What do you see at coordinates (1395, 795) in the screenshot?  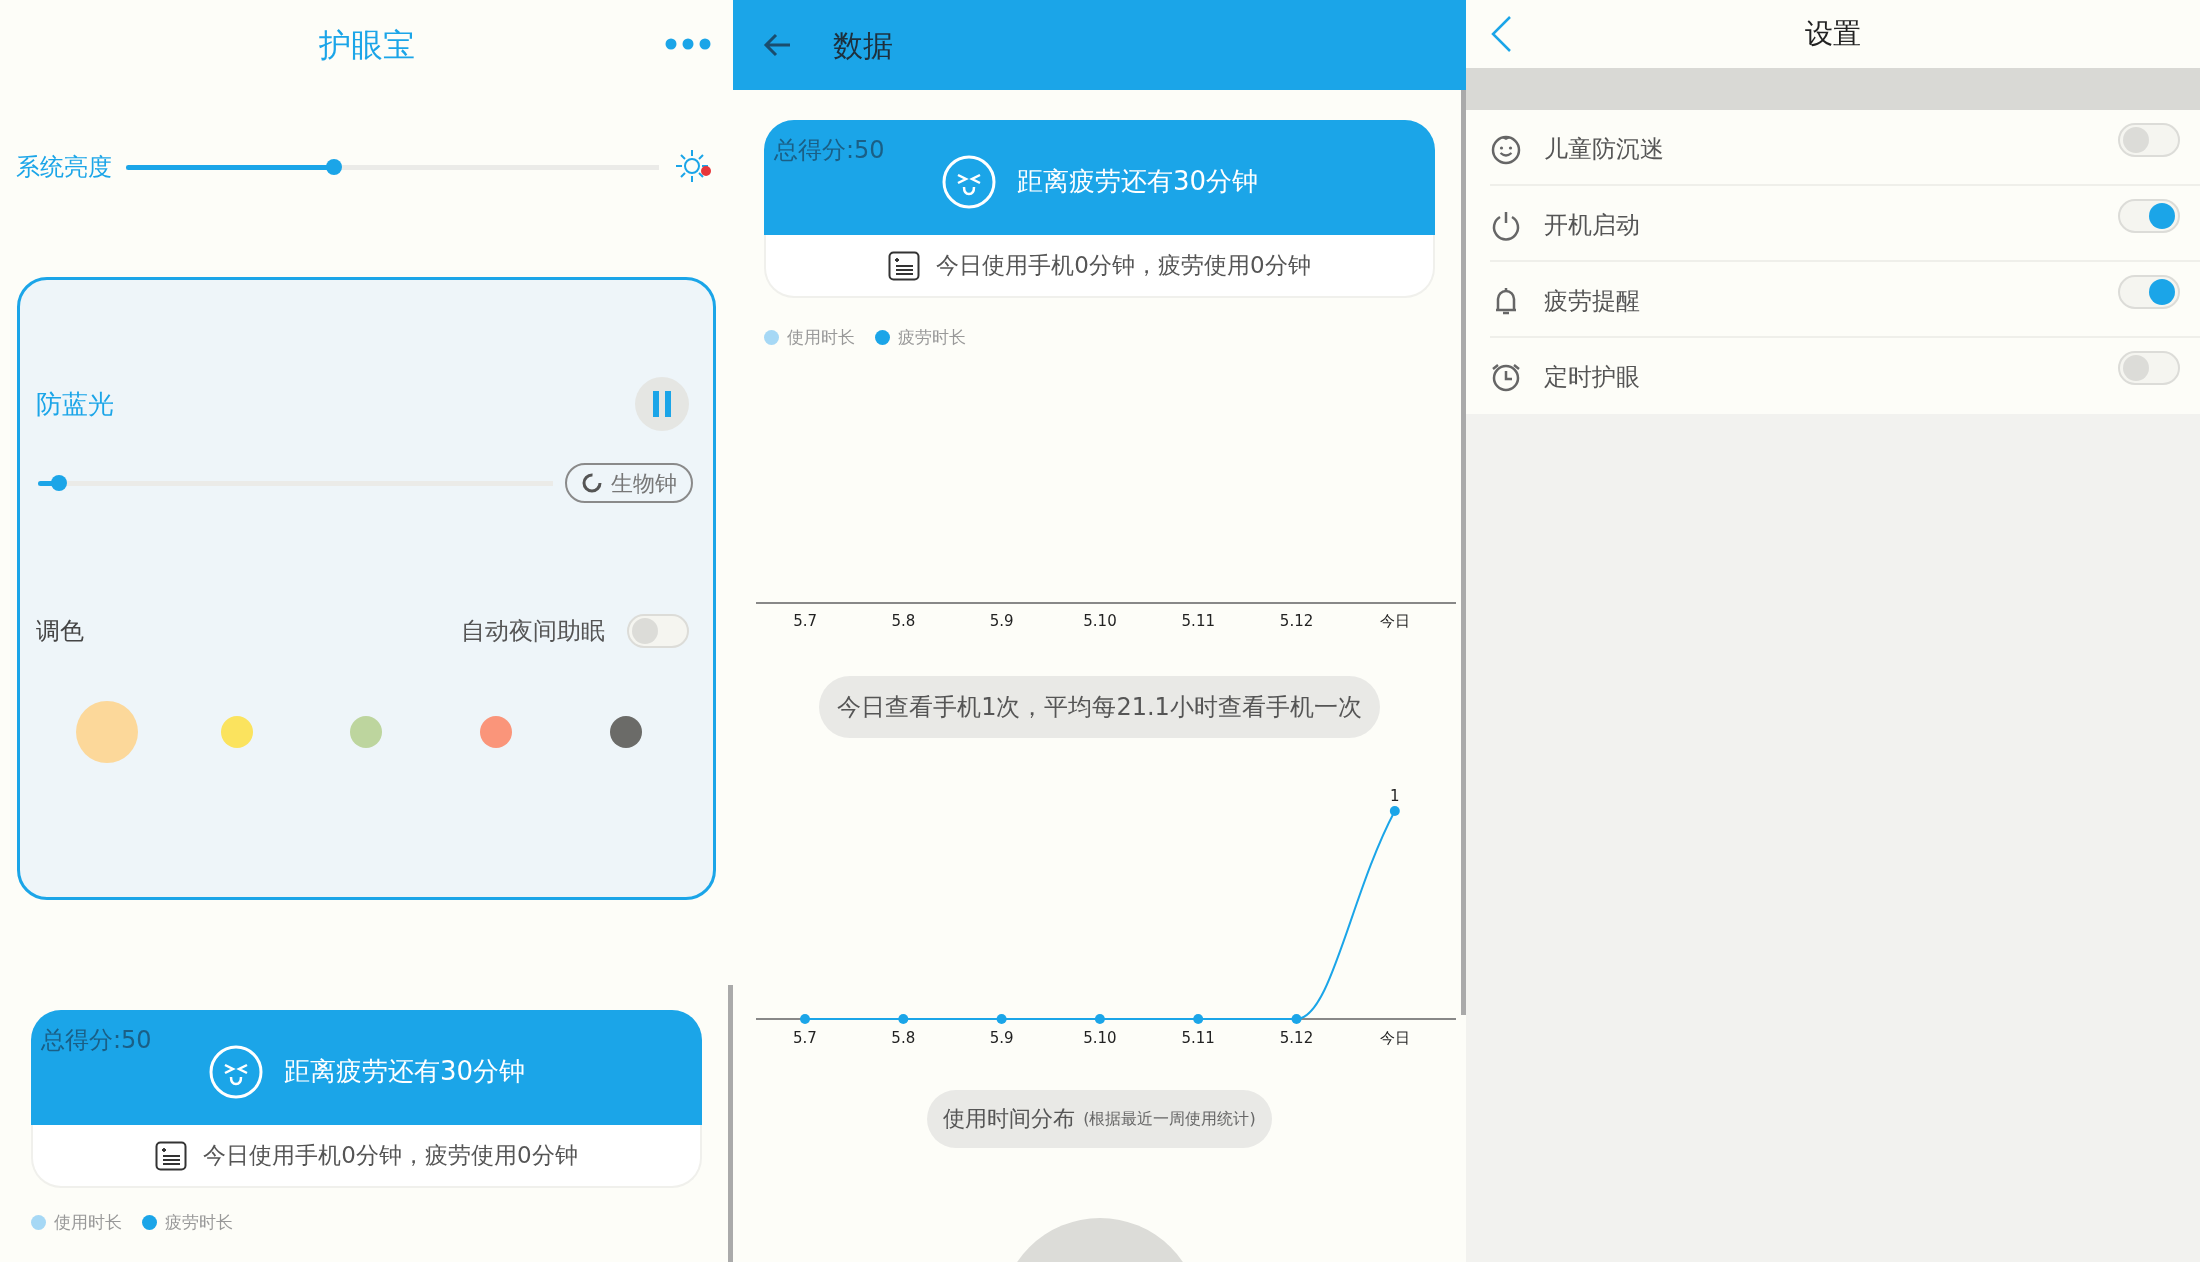 I see `value-label: 1` at bounding box center [1395, 795].